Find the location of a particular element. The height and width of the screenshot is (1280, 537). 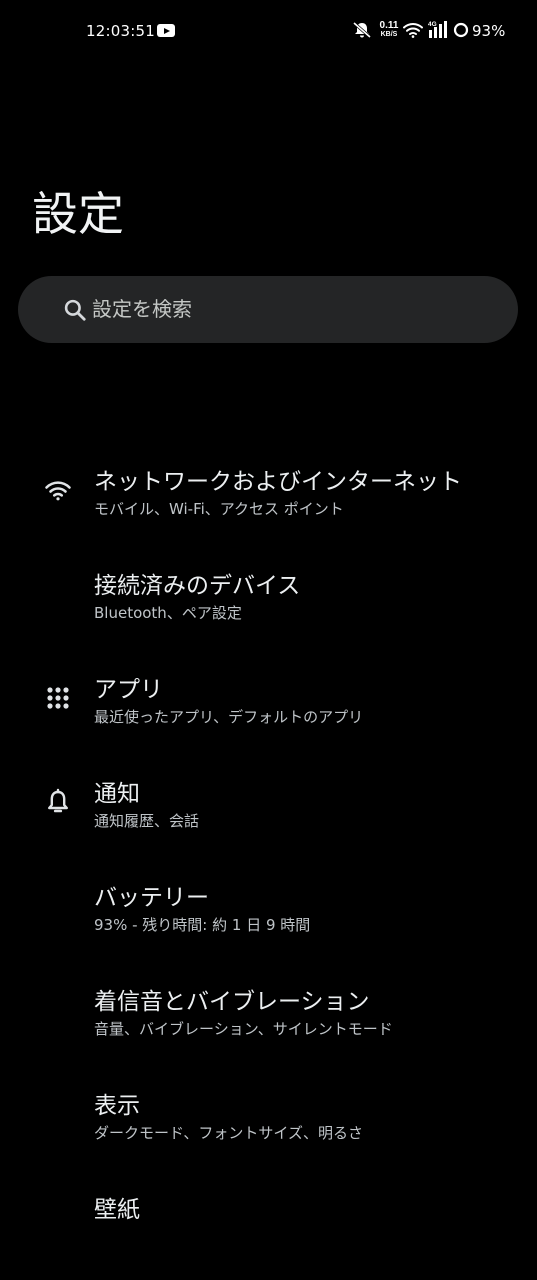

settings-item-title: ネットワークおよびインターネット is located at coordinates (278, 482).